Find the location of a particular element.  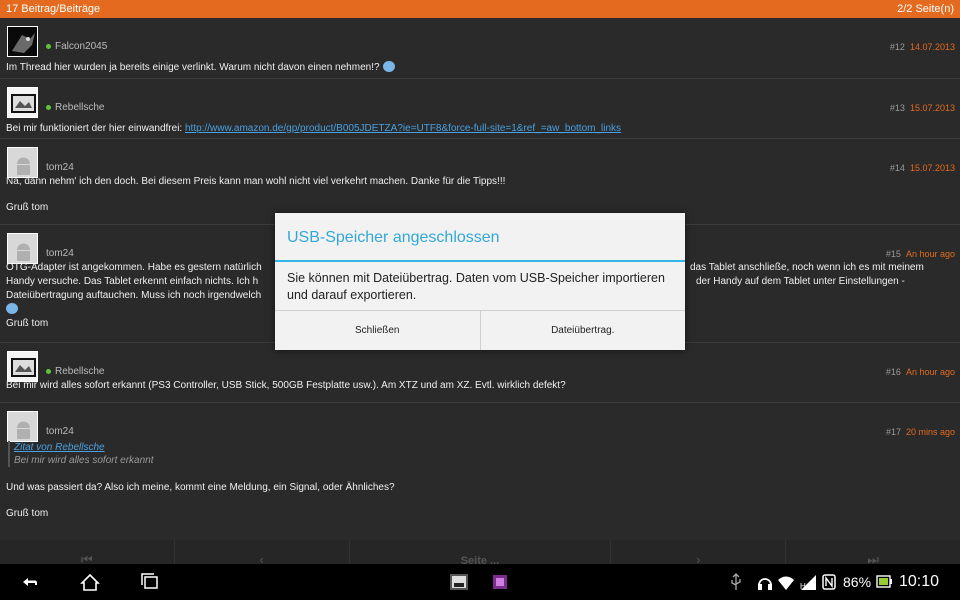

home-icon is located at coordinates (90, 582).